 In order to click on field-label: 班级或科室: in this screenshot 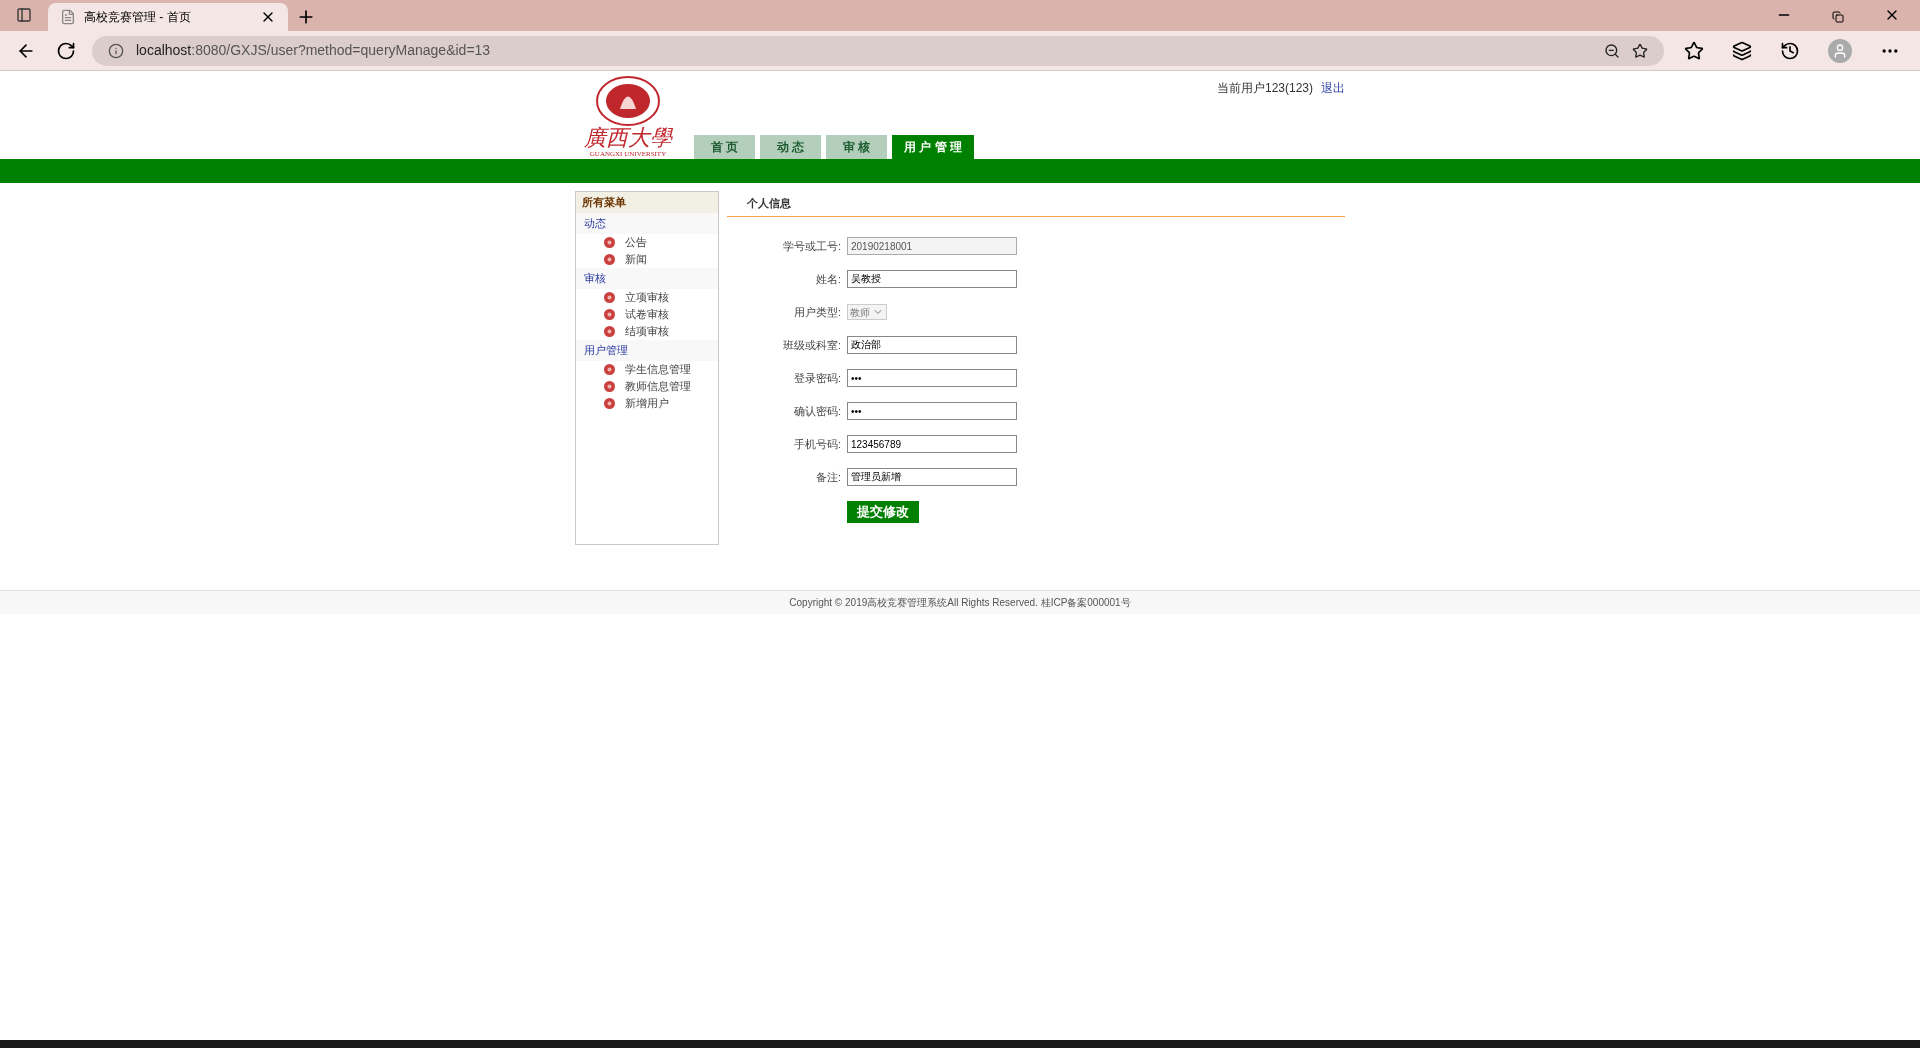, I will do `click(811, 345)`.